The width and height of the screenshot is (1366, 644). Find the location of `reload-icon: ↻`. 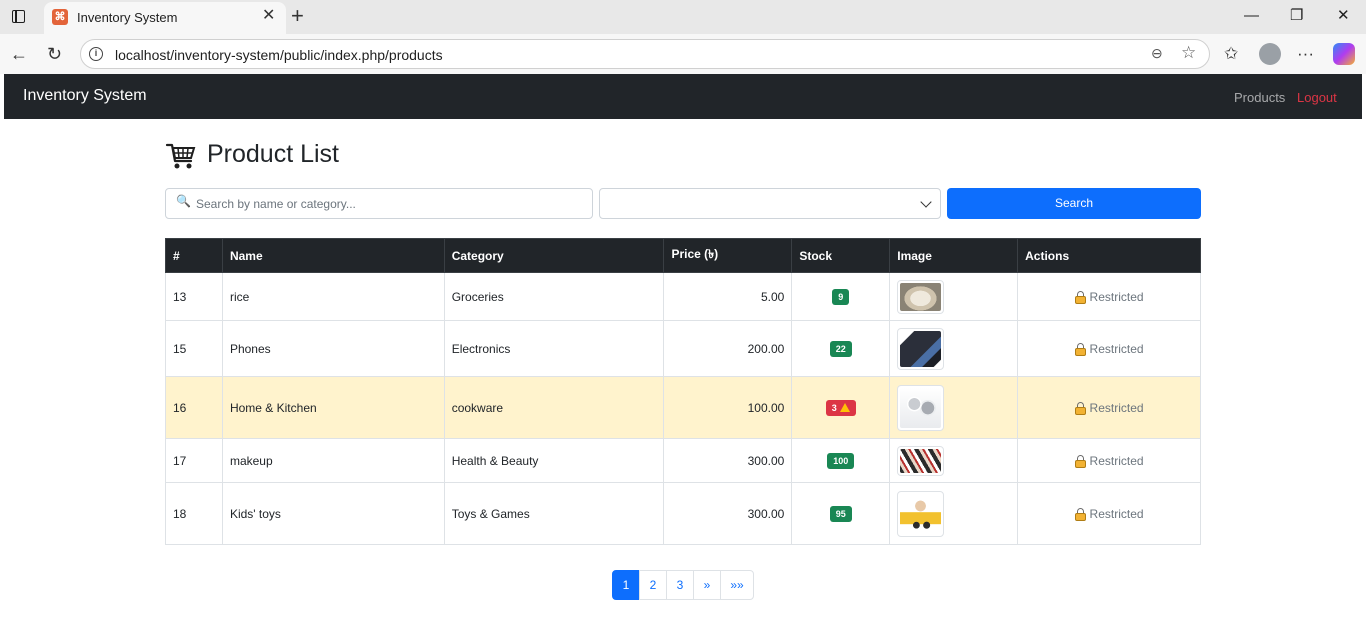

reload-icon: ↻ is located at coordinates (54, 54).